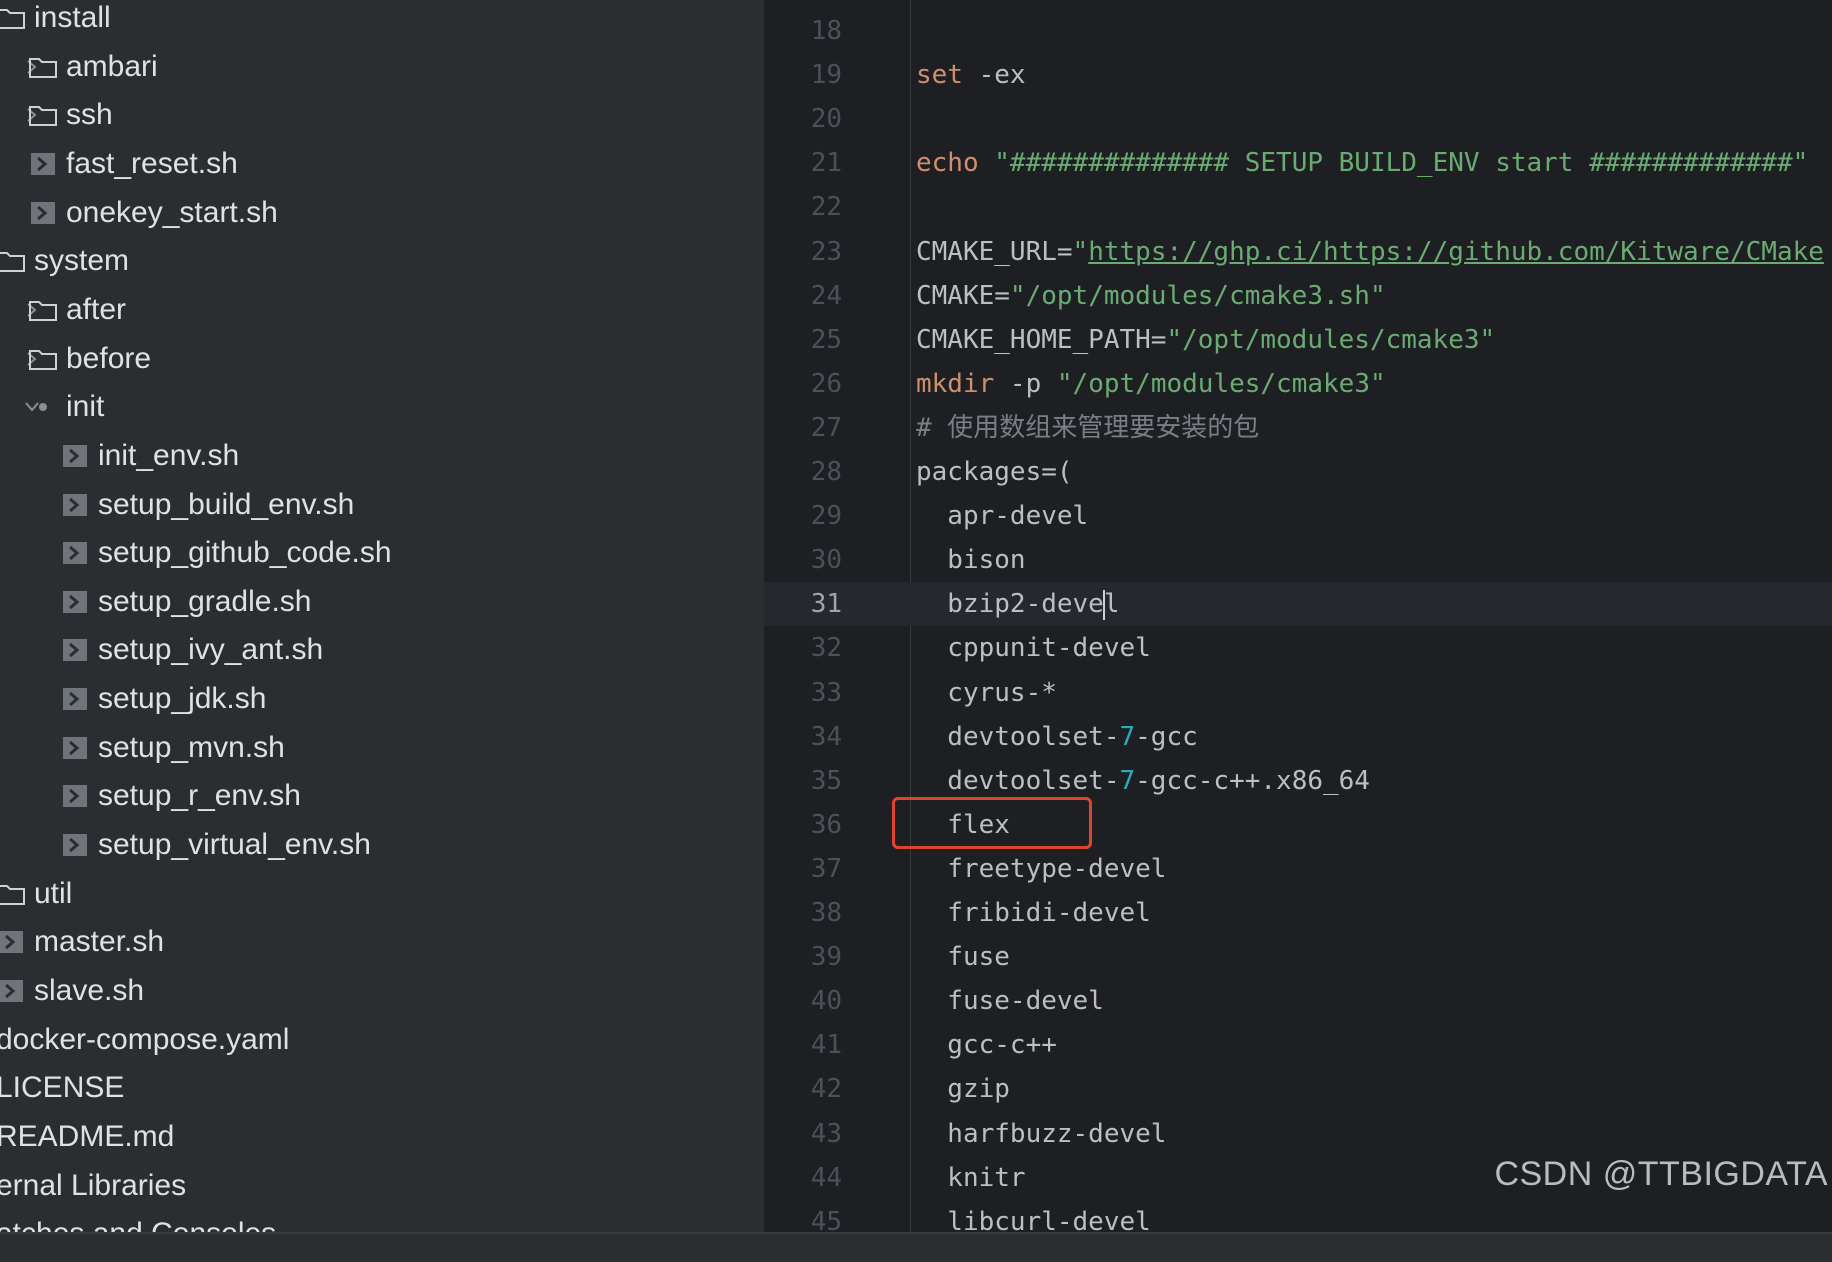 This screenshot has height=1262, width=1832. What do you see at coordinates (382, 1221) in the screenshot?
I see `tree-item: atches and Consoles` at bounding box center [382, 1221].